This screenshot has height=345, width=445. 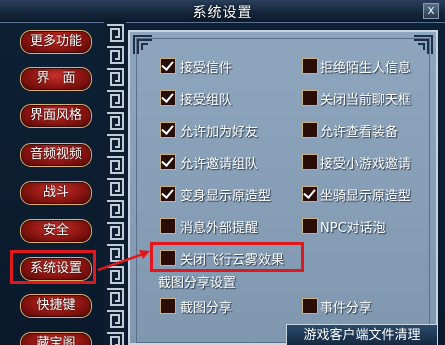 What do you see at coordinates (56, 231) in the screenshot?
I see `nav-security: 安全` at bounding box center [56, 231].